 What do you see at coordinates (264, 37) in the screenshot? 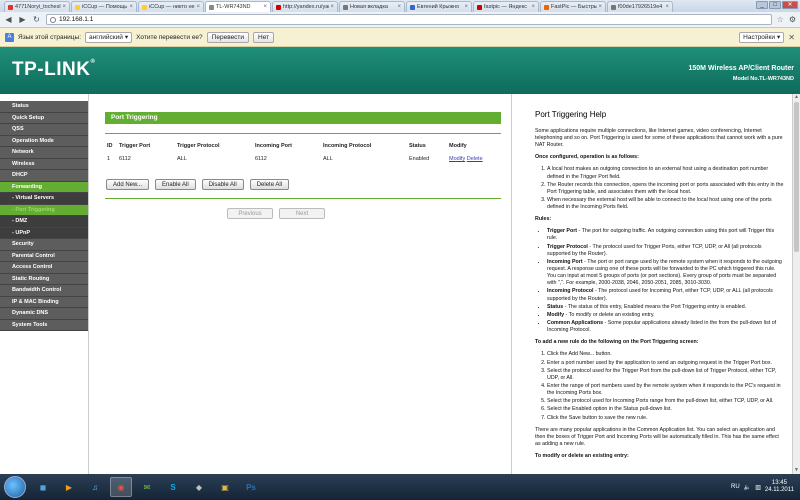
I see `no-button: Нет` at bounding box center [264, 37].